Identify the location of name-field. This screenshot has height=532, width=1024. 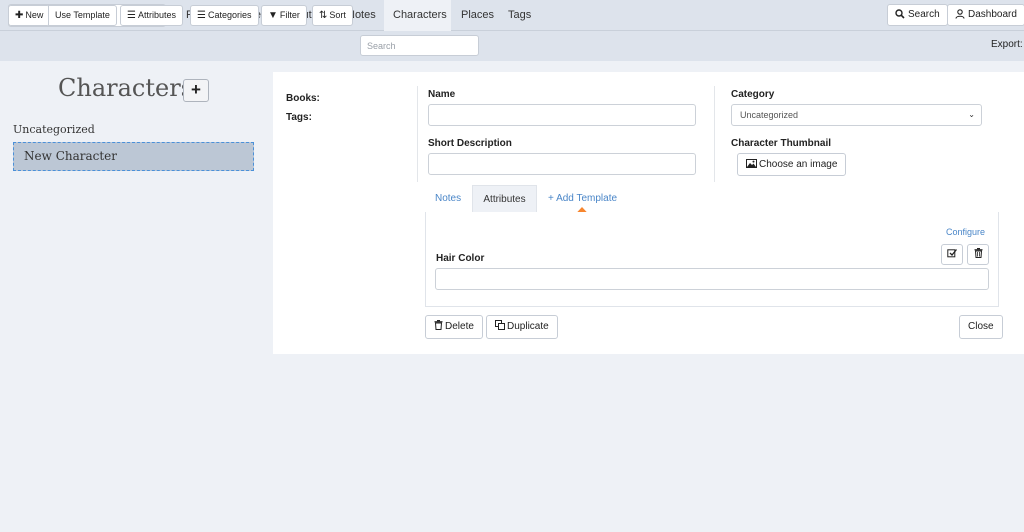
(562, 115).